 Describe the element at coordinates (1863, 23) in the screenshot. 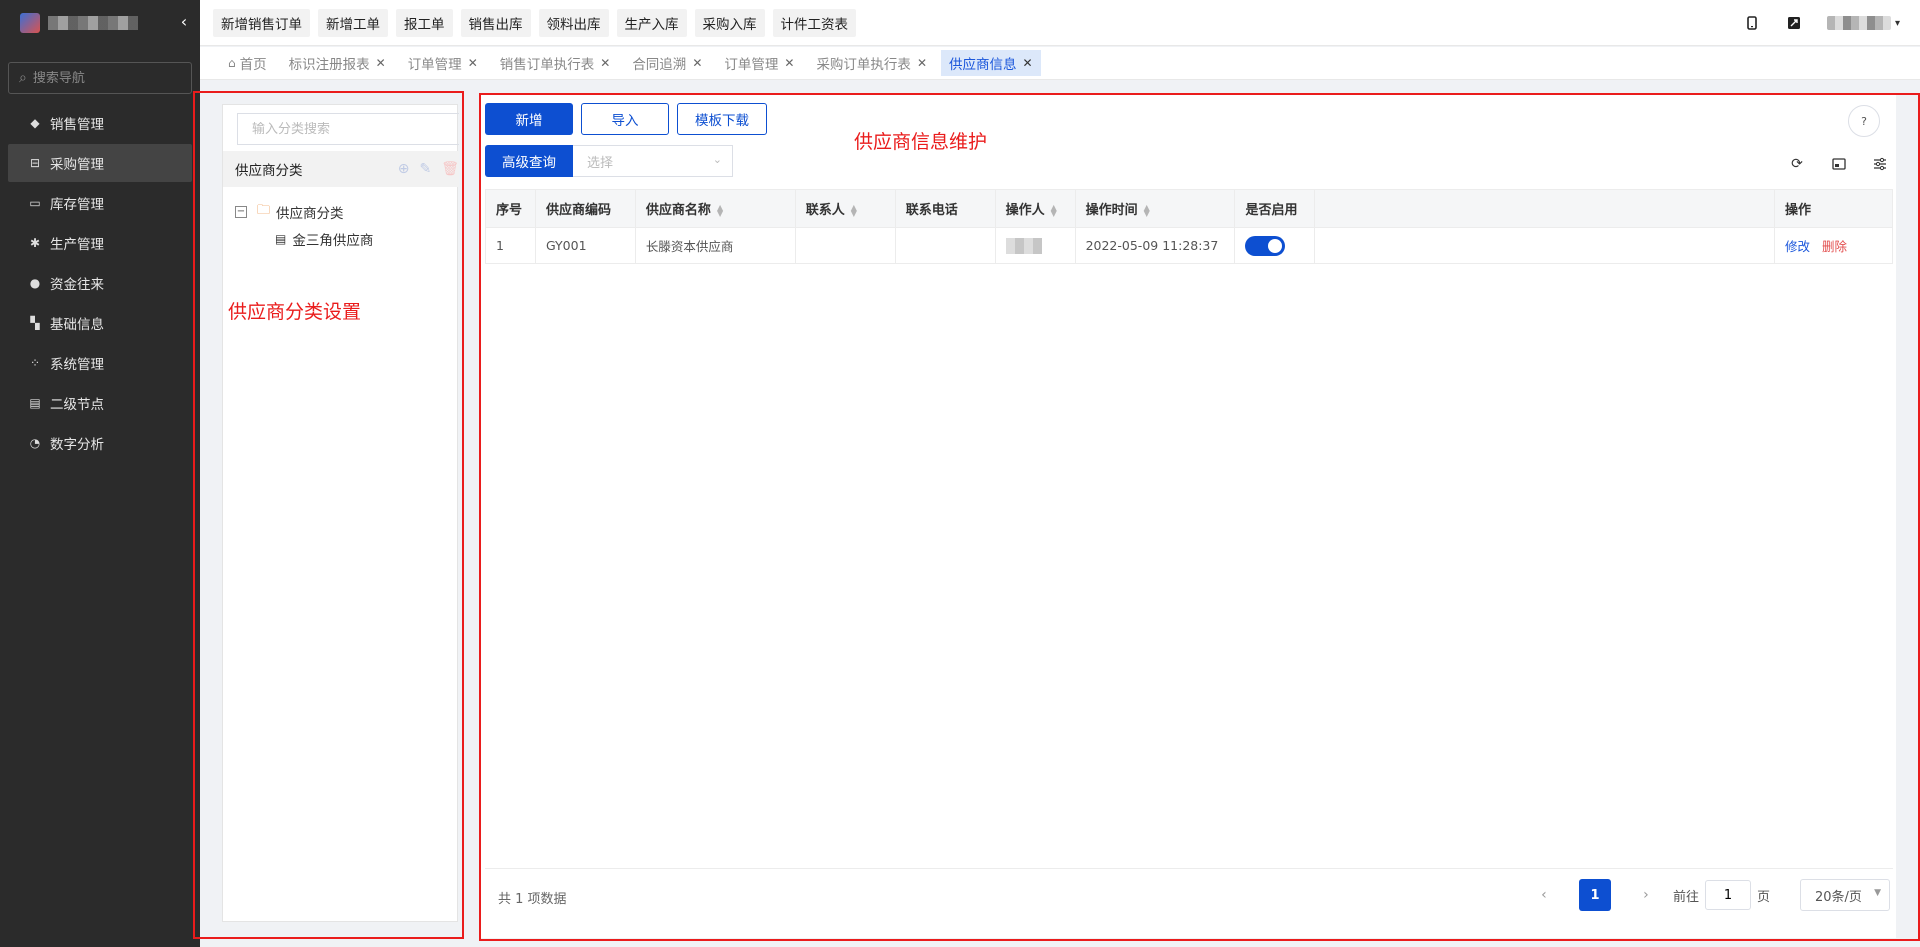

I see `user-menu: ▾` at that location.